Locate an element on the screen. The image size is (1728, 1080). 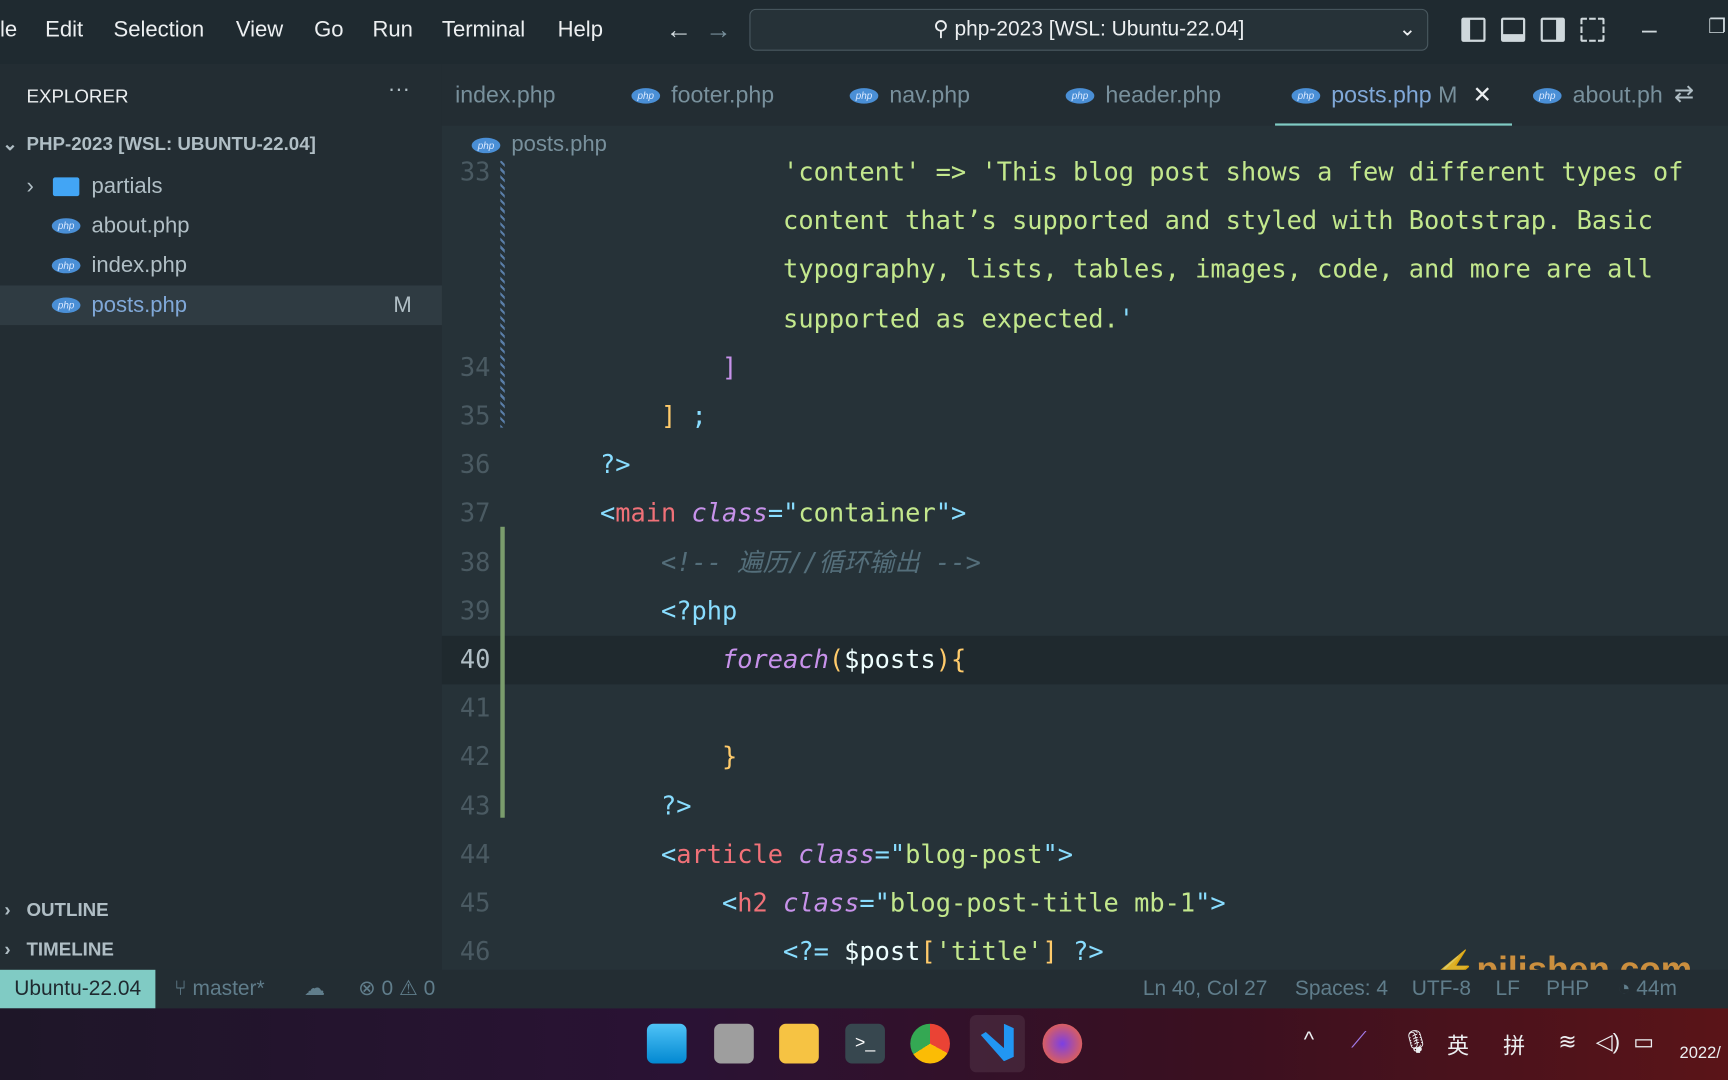
chevron-down-icon: ⌄ is located at coordinates (1408, 30).